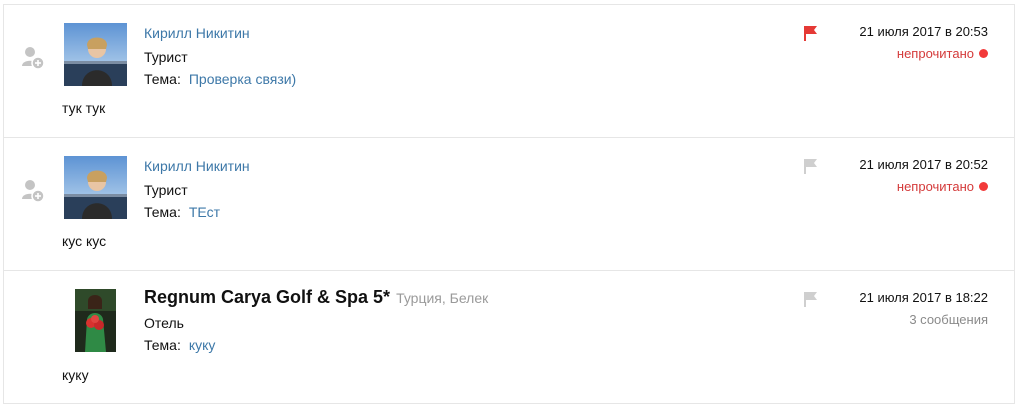  I want to click on message-count: 3 сообщения, so click(948, 319).